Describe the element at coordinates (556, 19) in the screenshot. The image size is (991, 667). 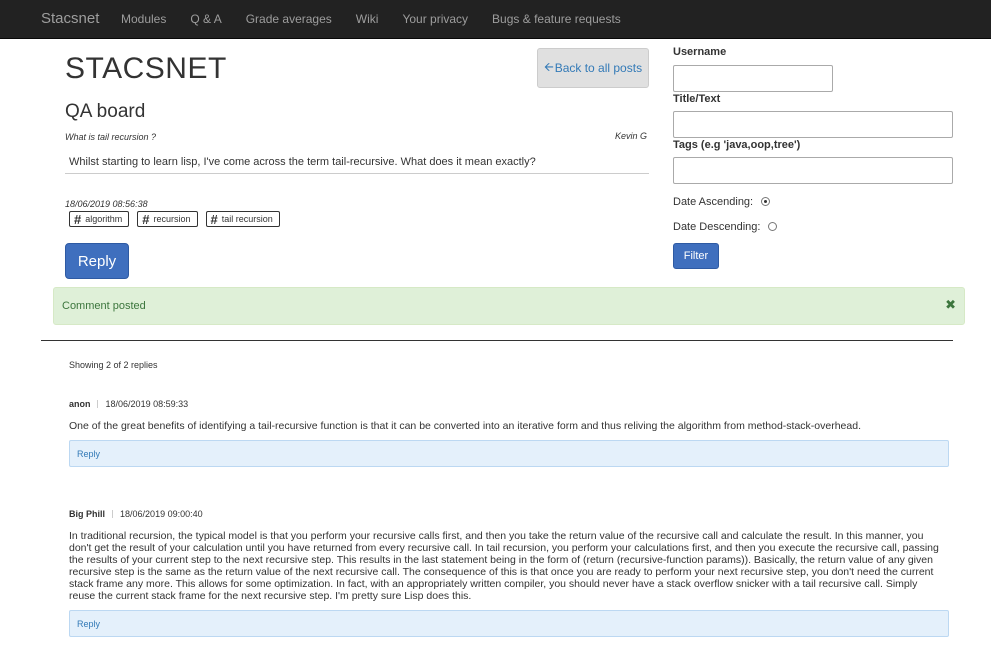
I see `nav-link-bugs-feature-requests: Bugs & feature requests` at that location.